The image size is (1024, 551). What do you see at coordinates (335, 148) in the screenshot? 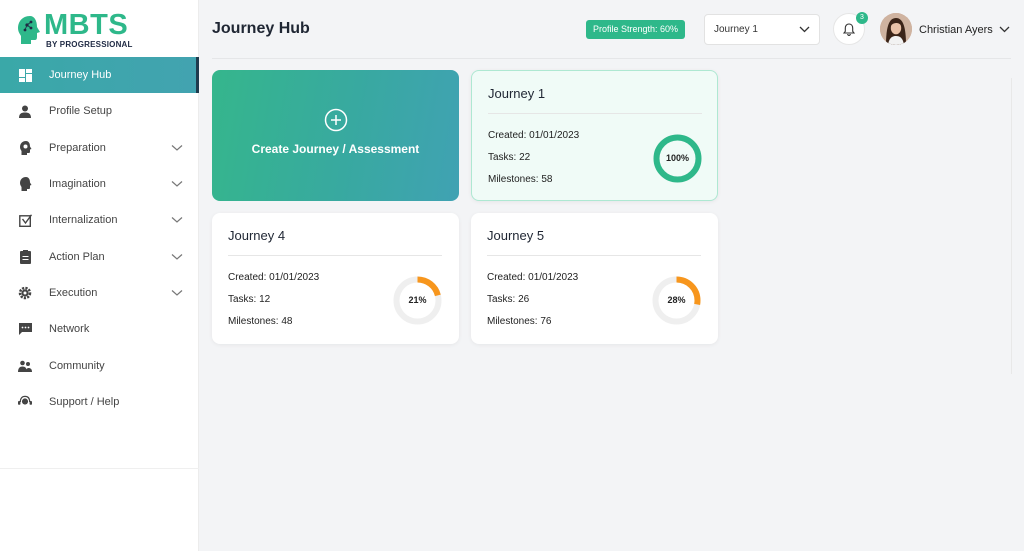
I see `create-journey-label: Create Journey / Assessment` at bounding box center [335, 148].